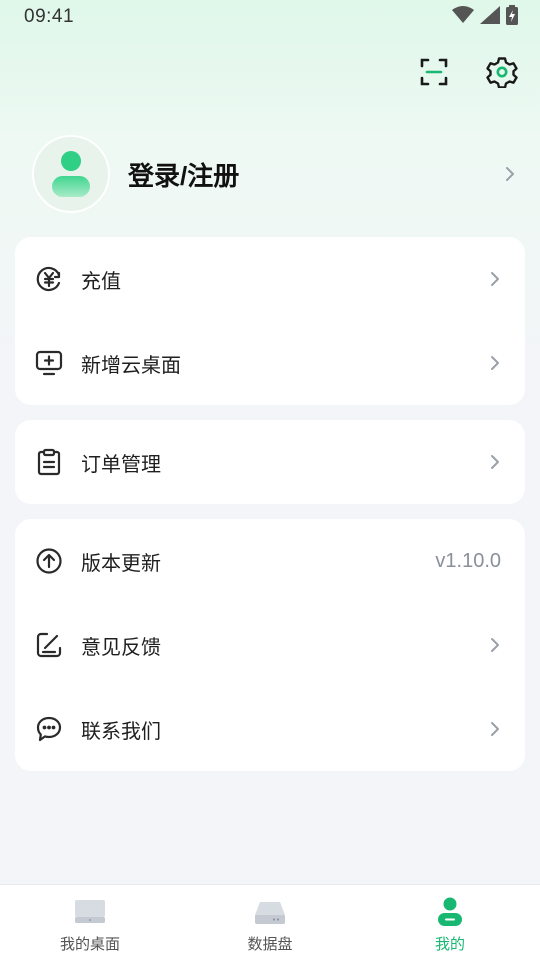 The image size is (540, 960). I want to click on user-avatar-icon, so click(71, 174).